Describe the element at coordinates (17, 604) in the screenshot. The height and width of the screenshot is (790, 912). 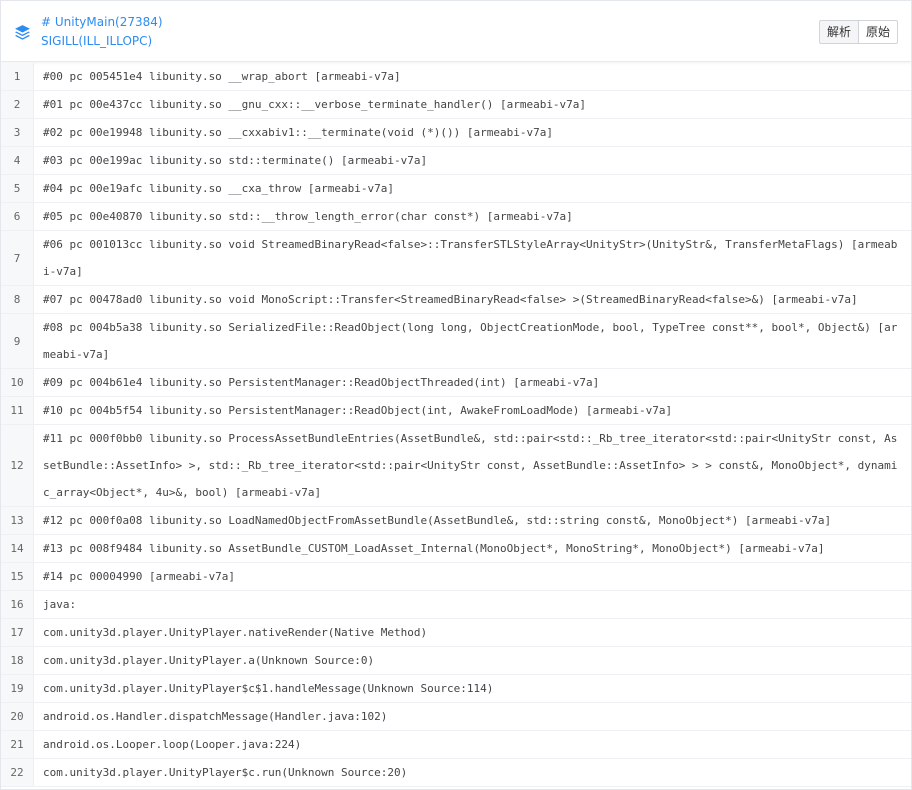
I see `line-number: 16` at that location.